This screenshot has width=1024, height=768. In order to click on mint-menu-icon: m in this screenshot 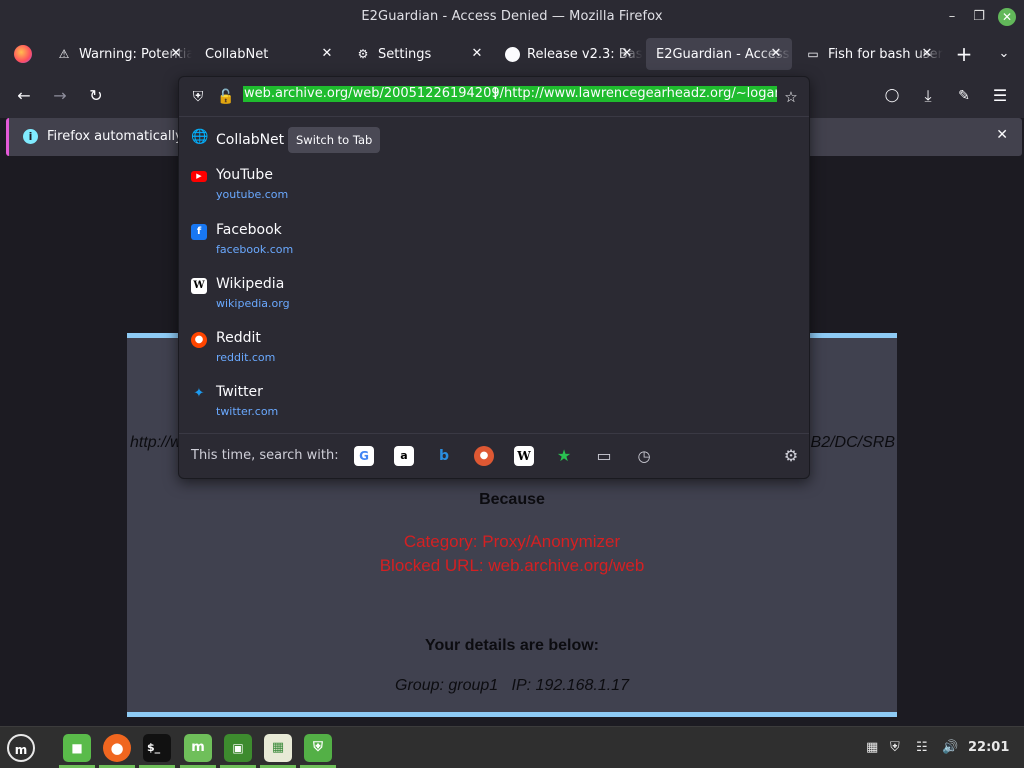, I will do `click(21, 748)`.